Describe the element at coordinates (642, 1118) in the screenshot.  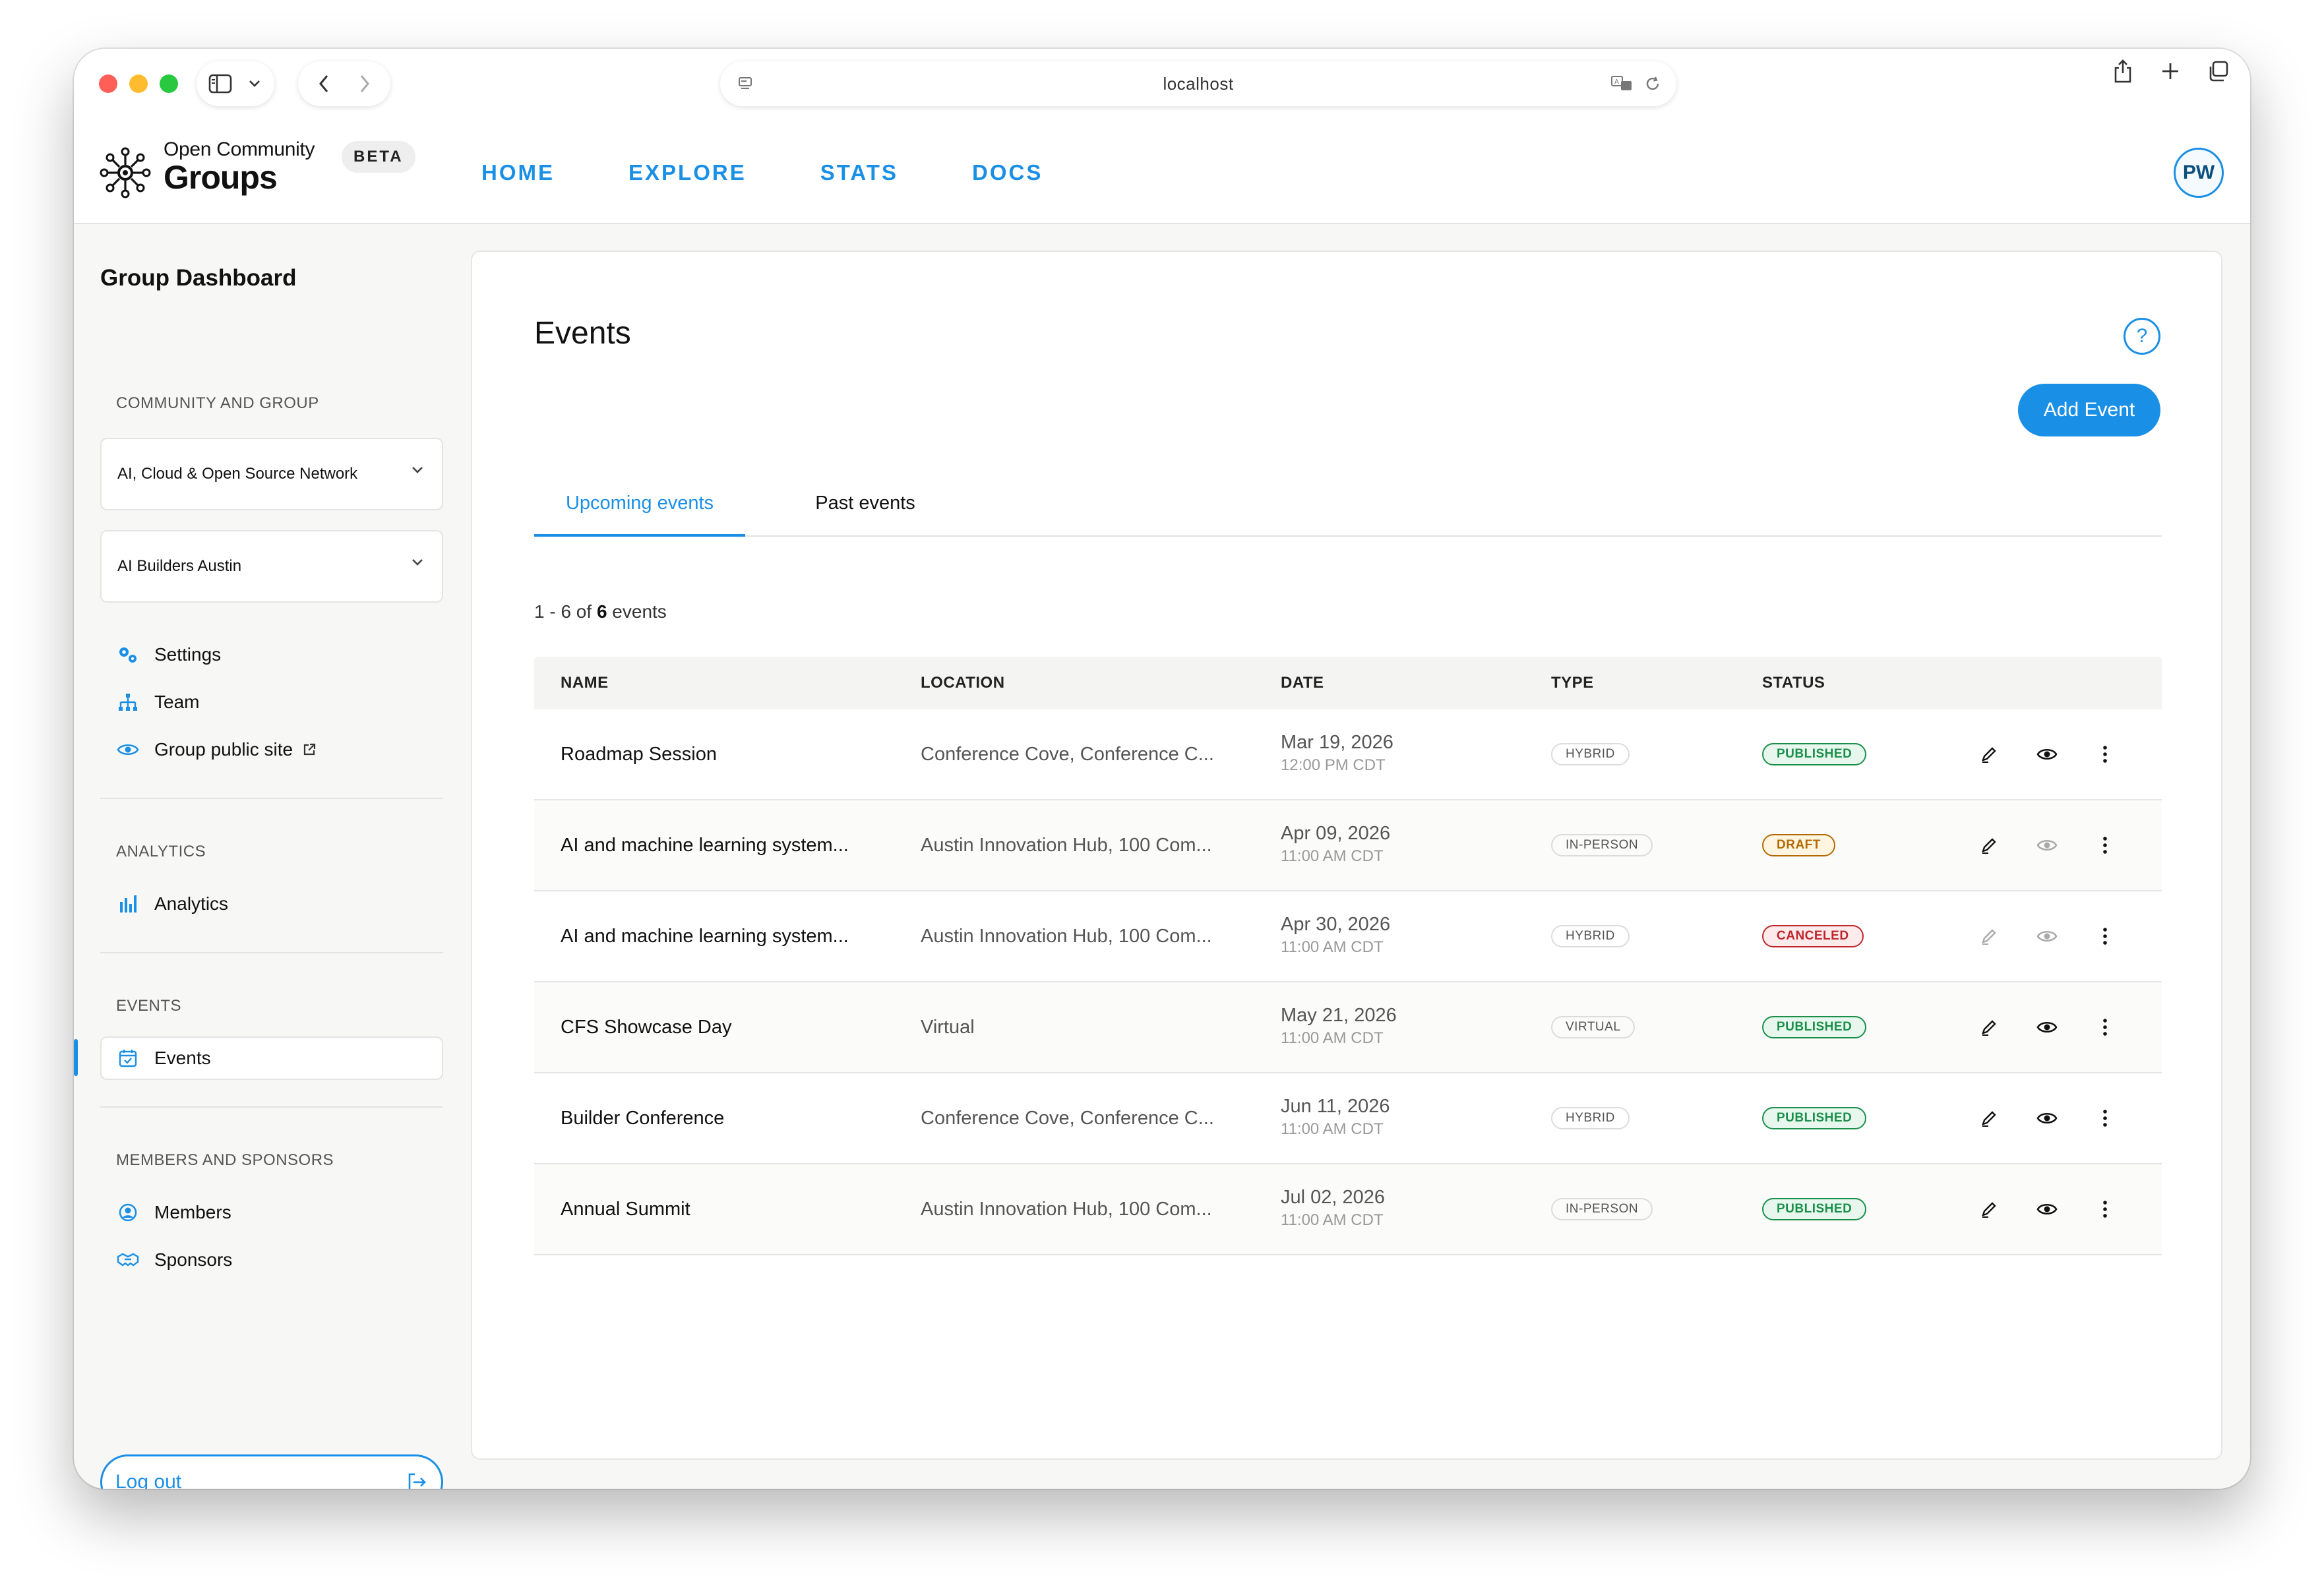
I see `event-name: Builder Conference` at that location.